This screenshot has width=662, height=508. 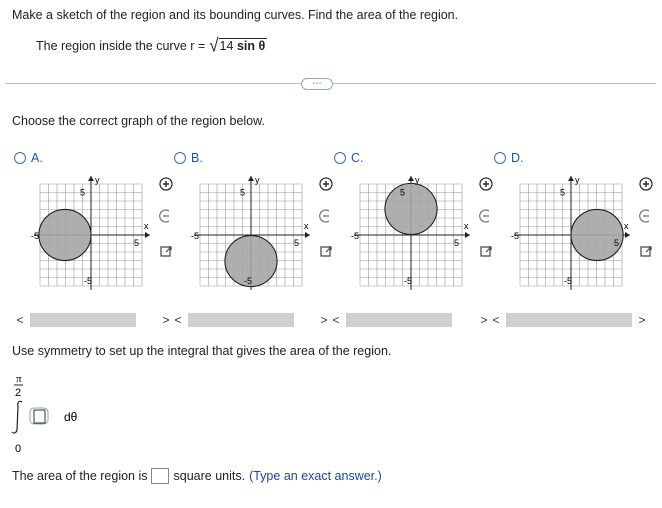 What do you see at coordinates (517, 158) in the screenshot?
I see `option-d-label: D.` at bounding box center [517, 158].